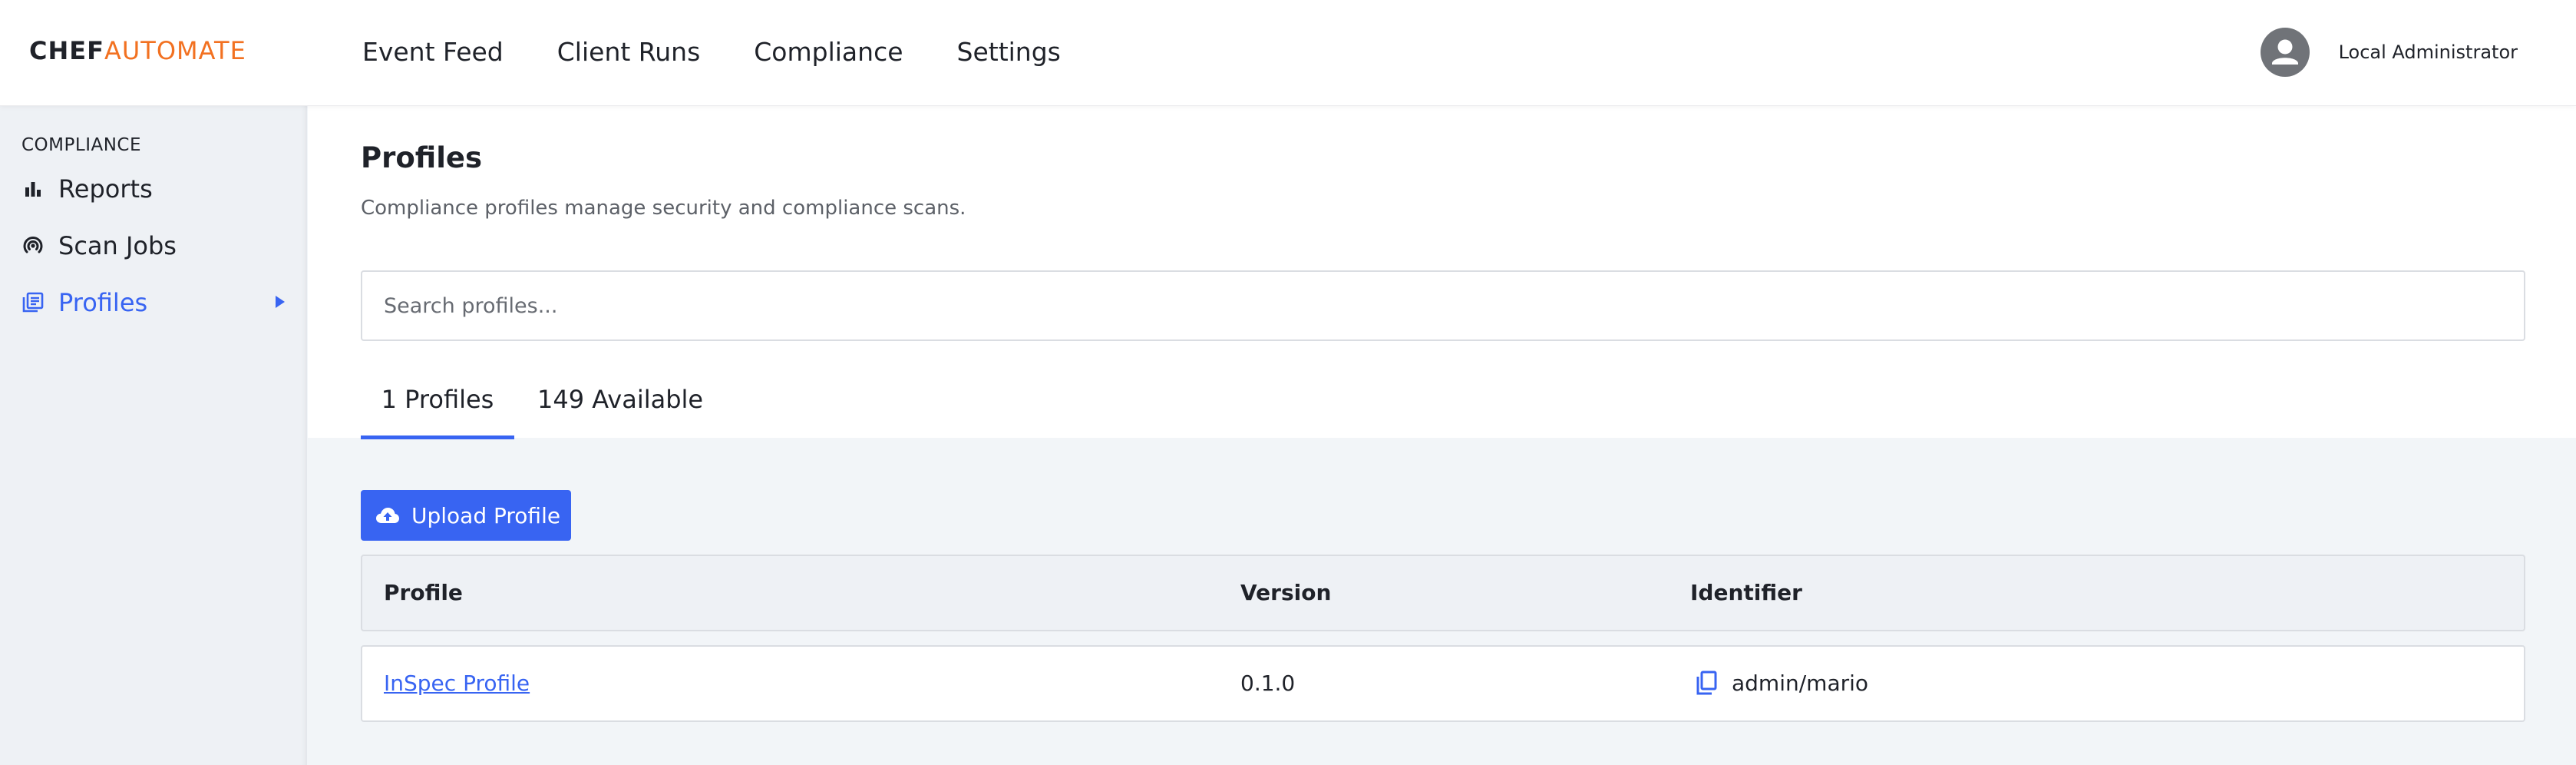 The height and width of the screenshot is (765, 2576). Describe the element at coordinates (388, 515) in the screenshot. I see `cloud-upload-icon` at that location.